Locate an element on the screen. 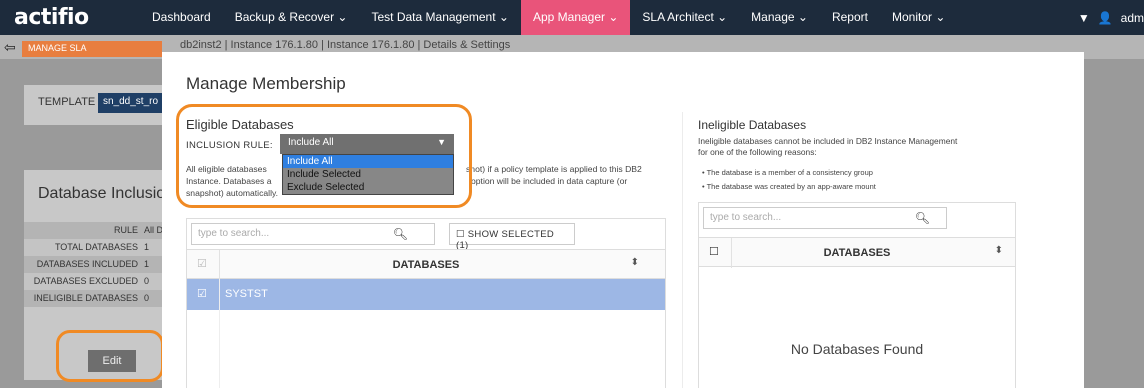 The width and height of the screenshot is (1144, 388). table-row: ☑ SYSTST is located at coordinates (426, 294).